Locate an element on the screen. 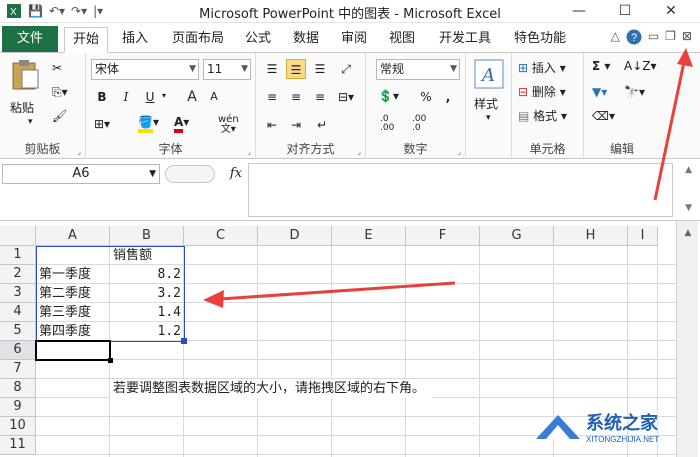 This screenshot has width=700, height=457. ribbon-right-icons: △ ? ▭ ❐ ⊠ is located at coordinates (651, 37).